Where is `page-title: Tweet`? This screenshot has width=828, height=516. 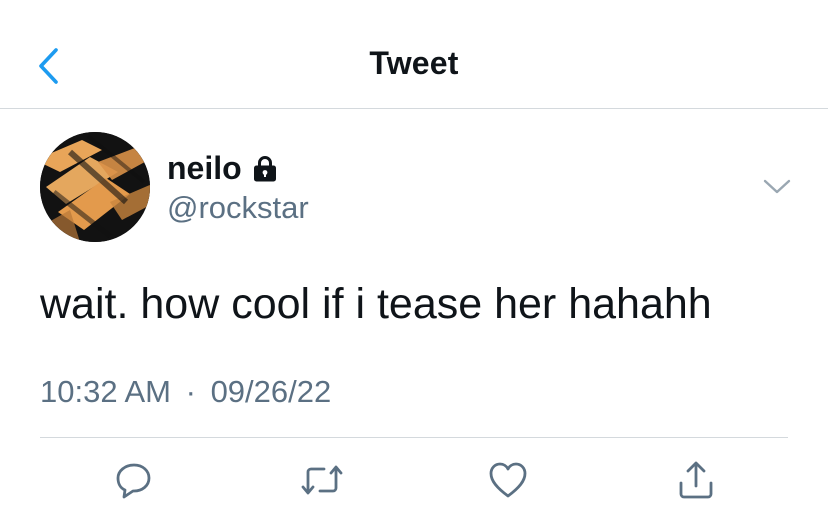
page-title: Tweet is located at coordinates (414, 63).